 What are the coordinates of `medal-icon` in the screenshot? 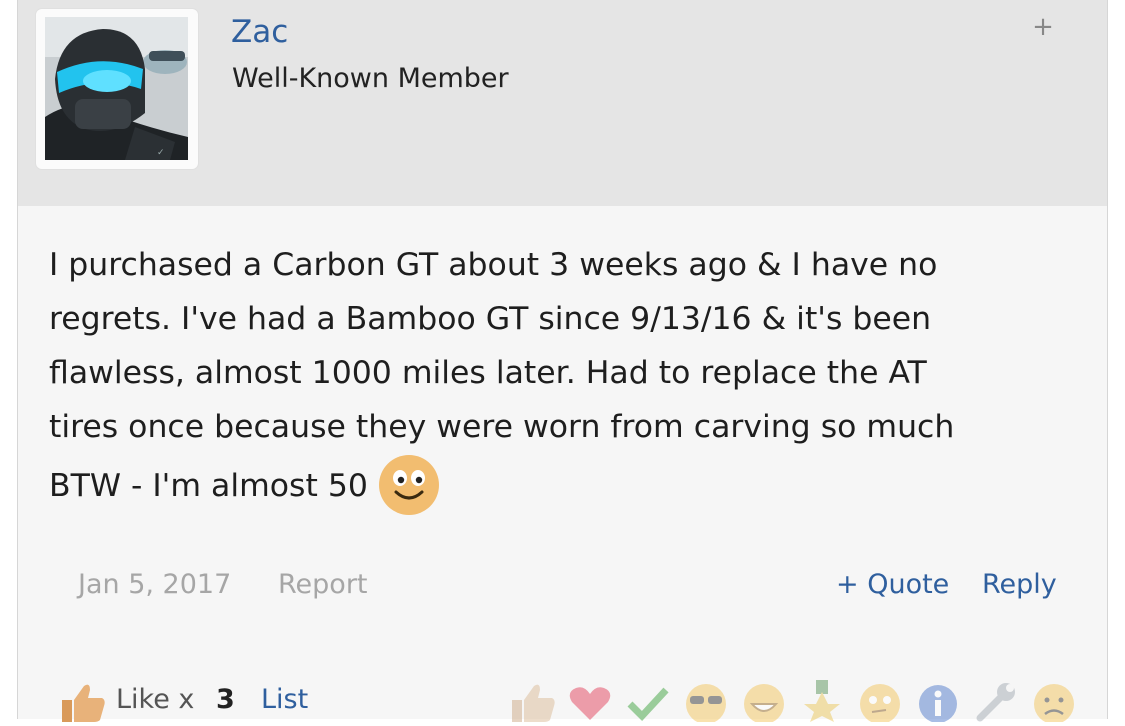 It's located at (822, 701).